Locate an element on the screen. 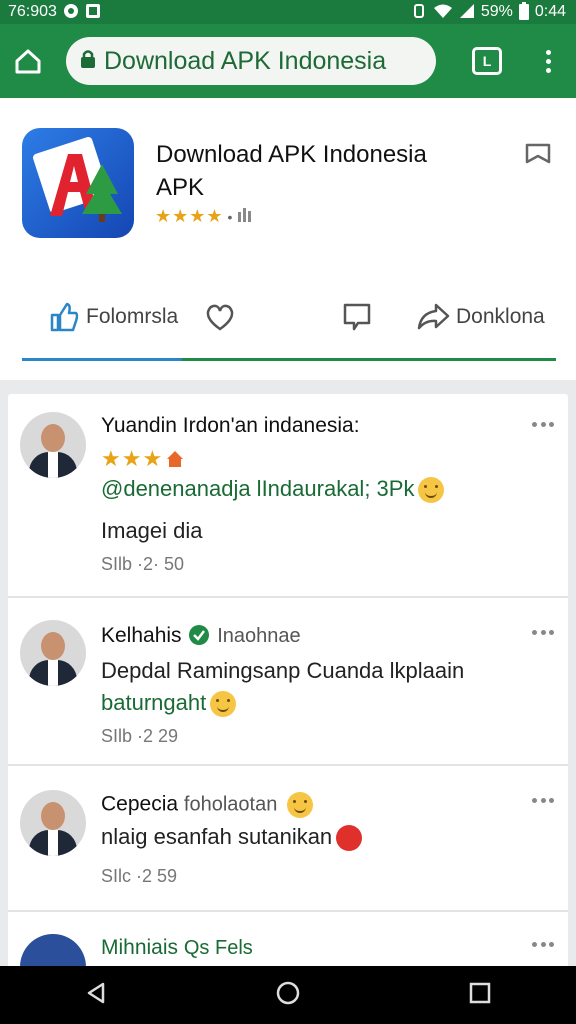  tabs-button: L is located at coordinates (487, 61).